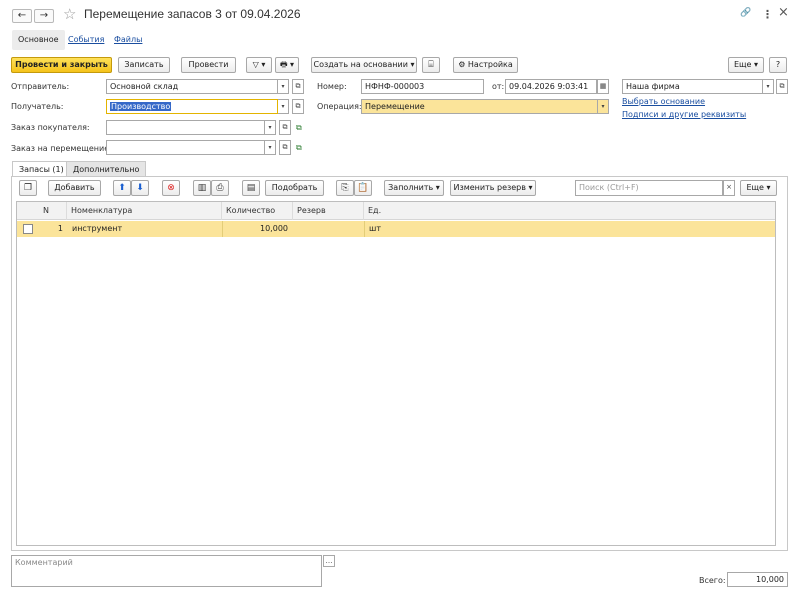 This screenshot has height=596, width=799. What do you see at coordinates (603, 106) in the screenshot?
I see `operation-dropdown: ▾` at bounding box center [603, 106].